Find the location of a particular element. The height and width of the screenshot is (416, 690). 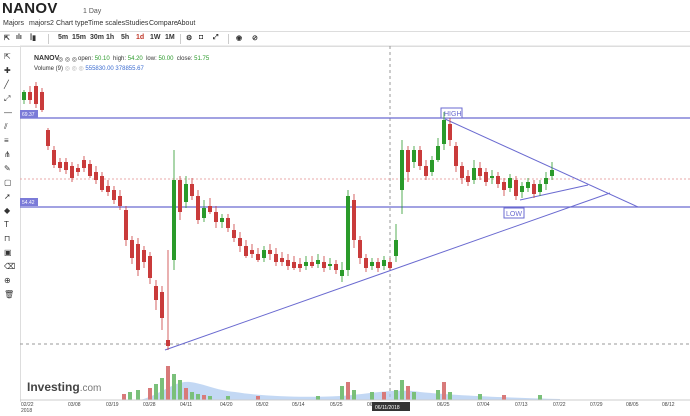

close-value: 51.75 is located at coordinates (202, 59).